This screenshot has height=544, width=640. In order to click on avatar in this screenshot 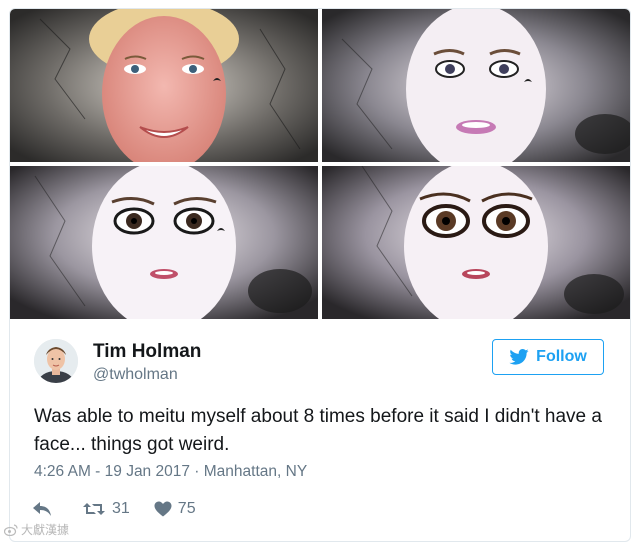, I will do `click(56, 361)`.